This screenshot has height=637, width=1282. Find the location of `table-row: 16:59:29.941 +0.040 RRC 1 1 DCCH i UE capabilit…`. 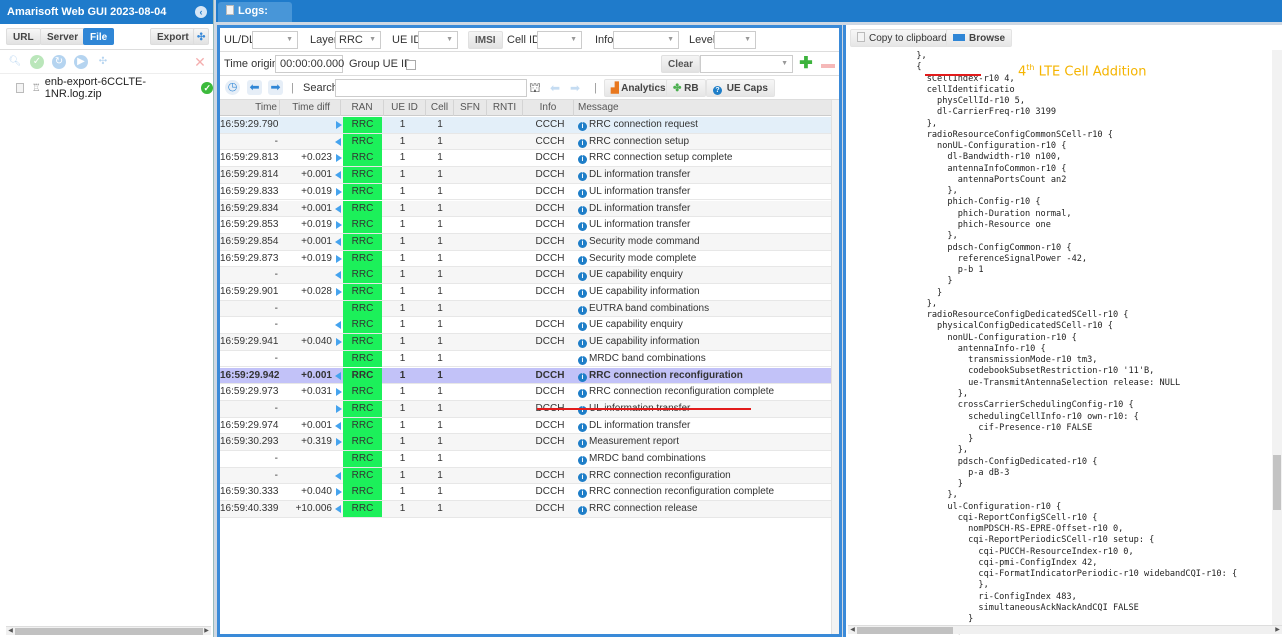

table-row: 16:59:29.941 +0.040 RRC 1 1 DCCH i UE capabilit… is located at coordinates (525, 342).